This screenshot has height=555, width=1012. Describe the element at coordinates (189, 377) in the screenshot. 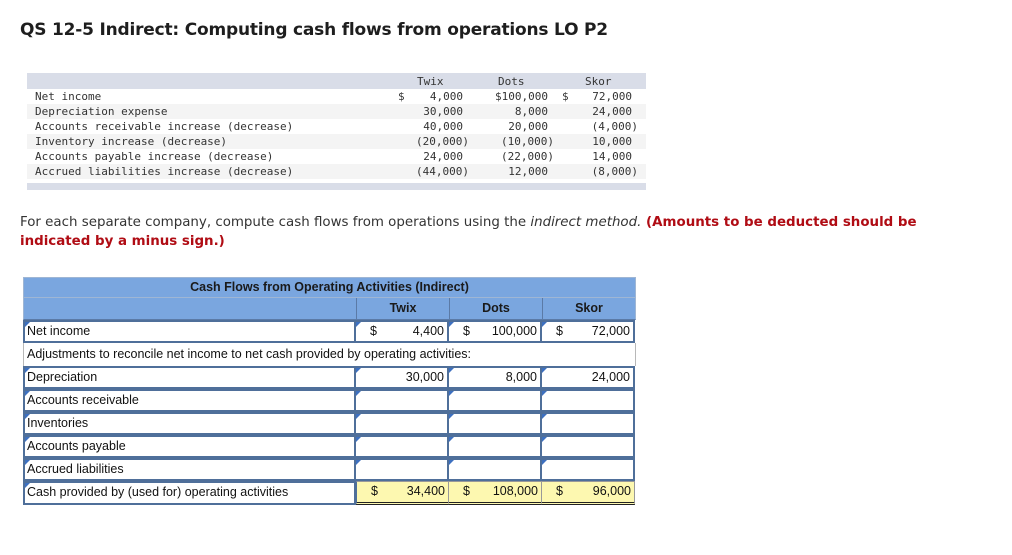

I see `row-label-input: Depreciation` at that location.